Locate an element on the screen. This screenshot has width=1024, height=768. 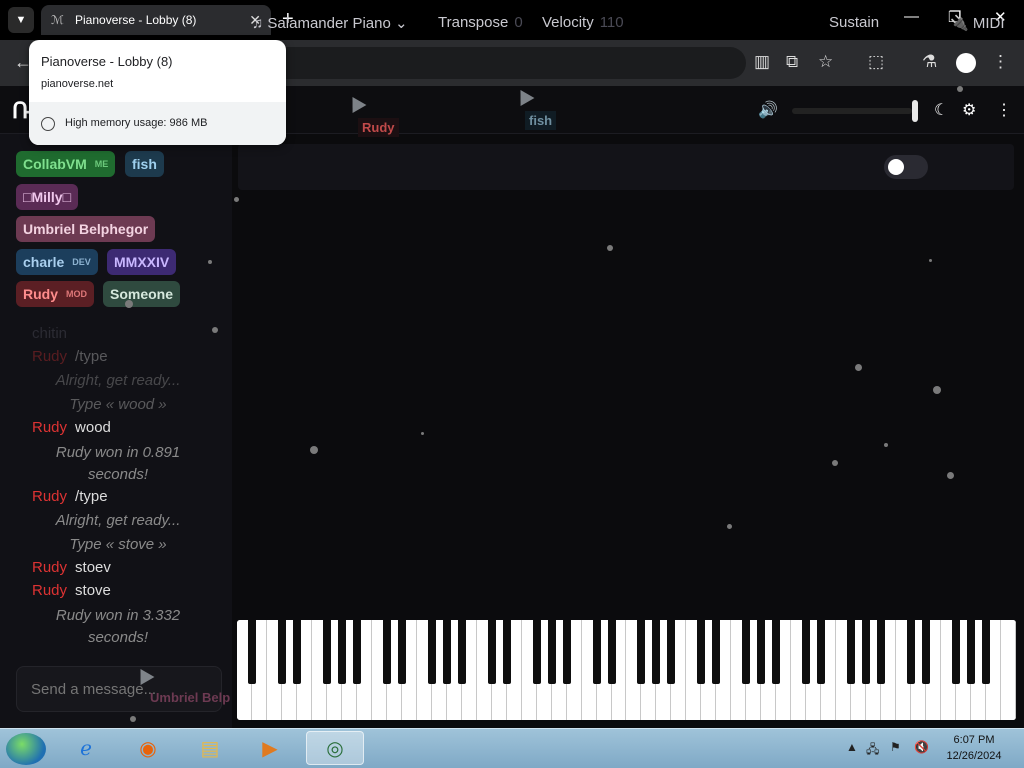
tab-search-button: ▼ is located at coordinates (21, 20).